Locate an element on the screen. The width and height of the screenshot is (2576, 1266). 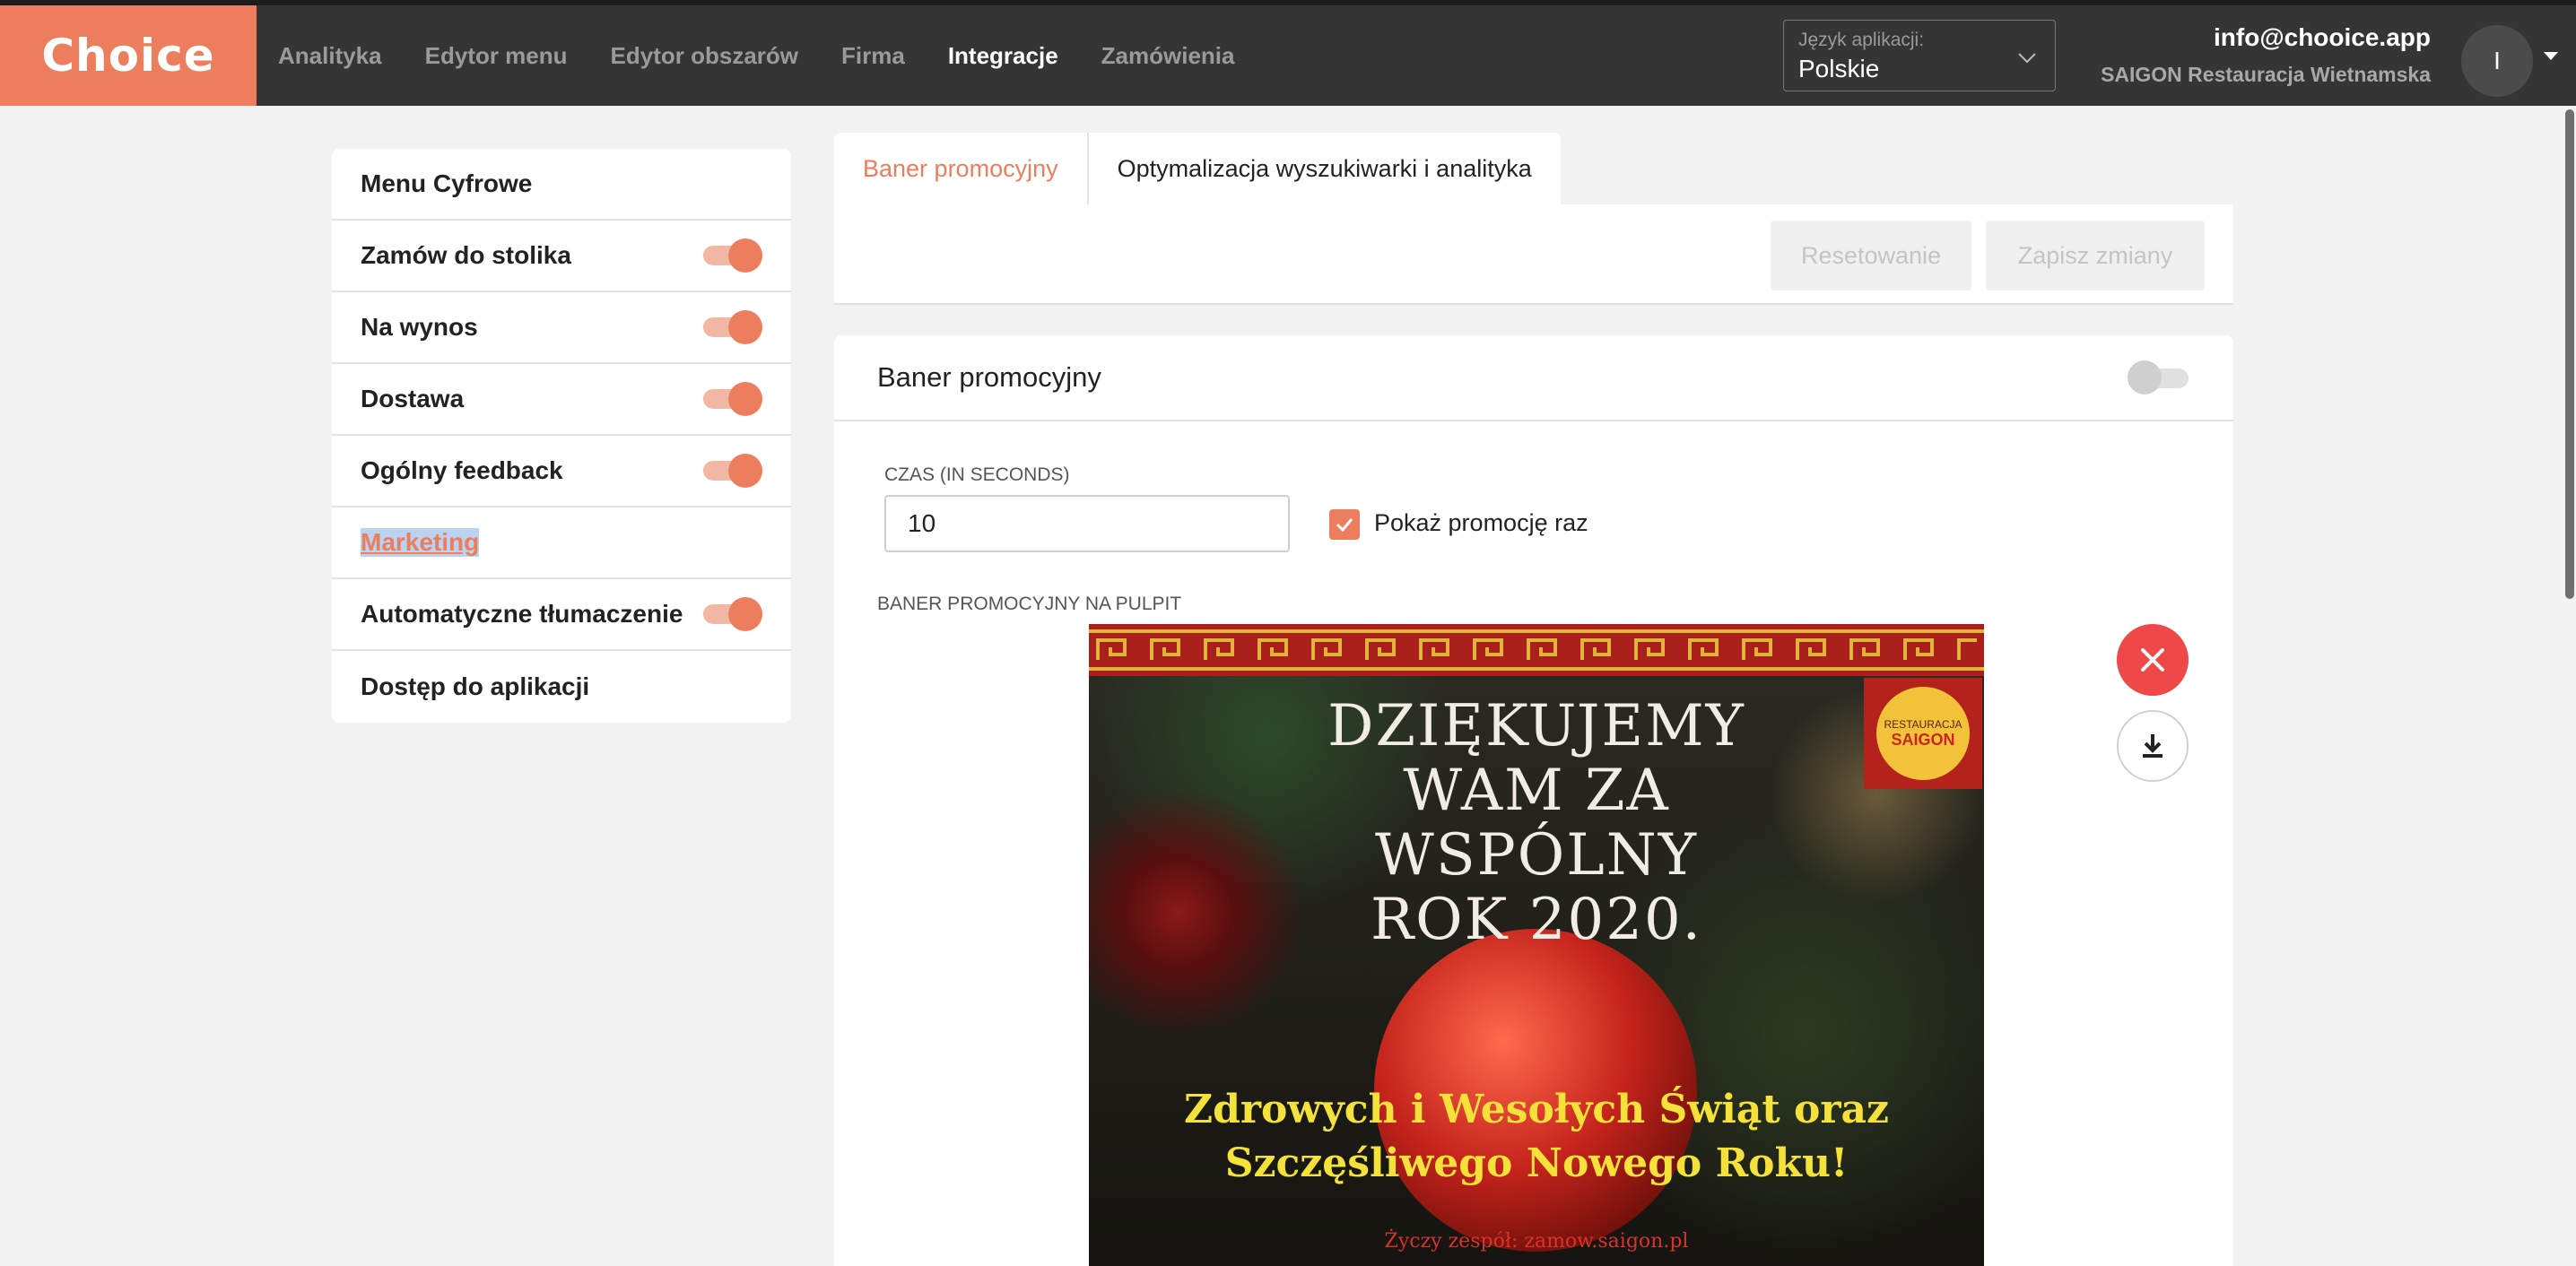
sidebar-item-label: Marketing is located at coordinates (420, 542).